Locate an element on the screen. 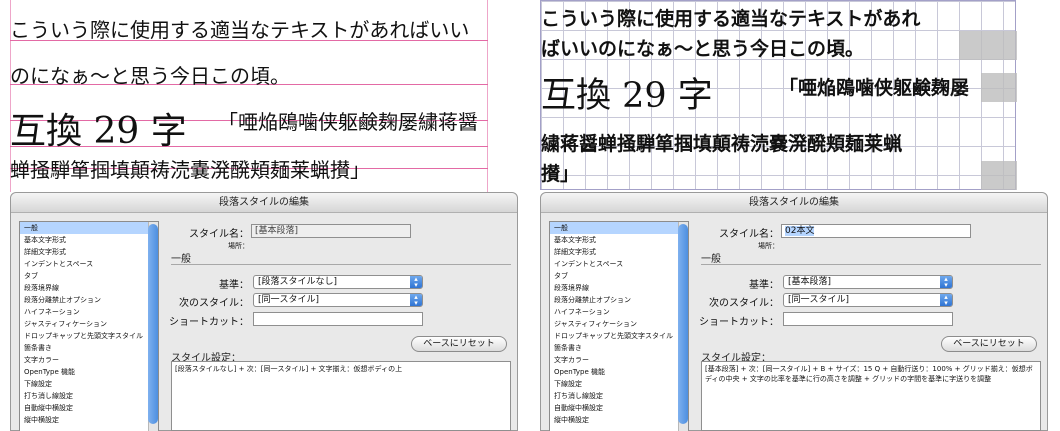 The width and height of the screenshot is (1060, 431). sample-line-1: こういう際に使用する適当なテキストがあればいい is located at coordinates (240, 30).